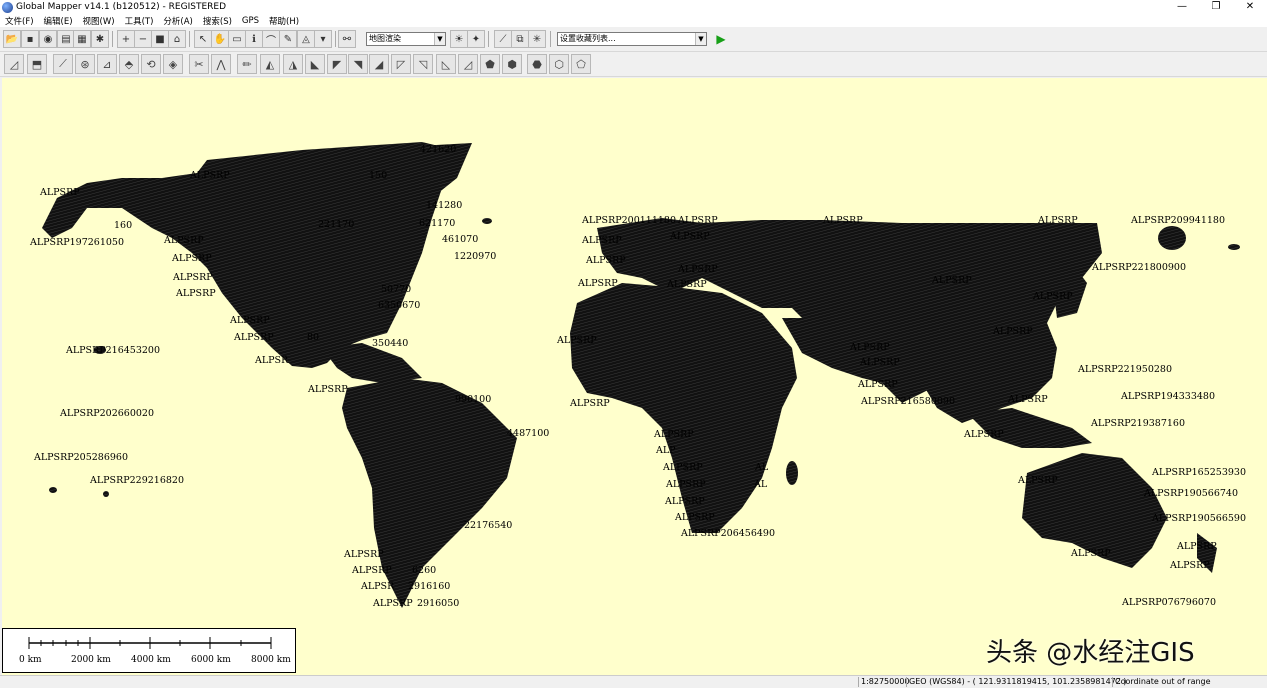 The width and height of the screenshot is (1267, 688). I want to click on feature-tool-2-icon: ◮, so click(293, 64).